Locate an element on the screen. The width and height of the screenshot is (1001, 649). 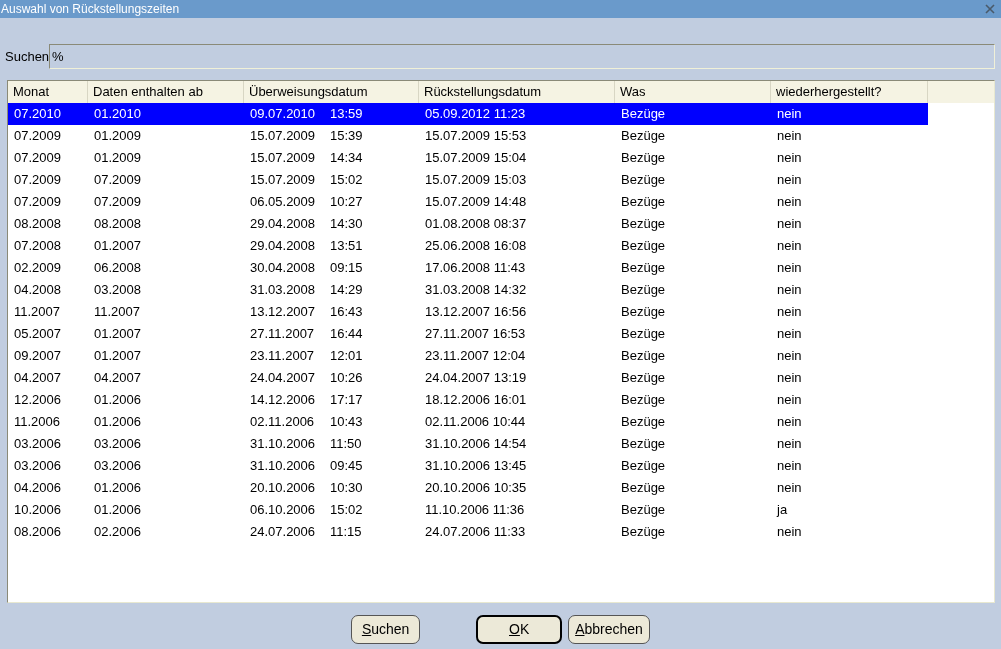
search-field: % is located at coordinates (522, 56).